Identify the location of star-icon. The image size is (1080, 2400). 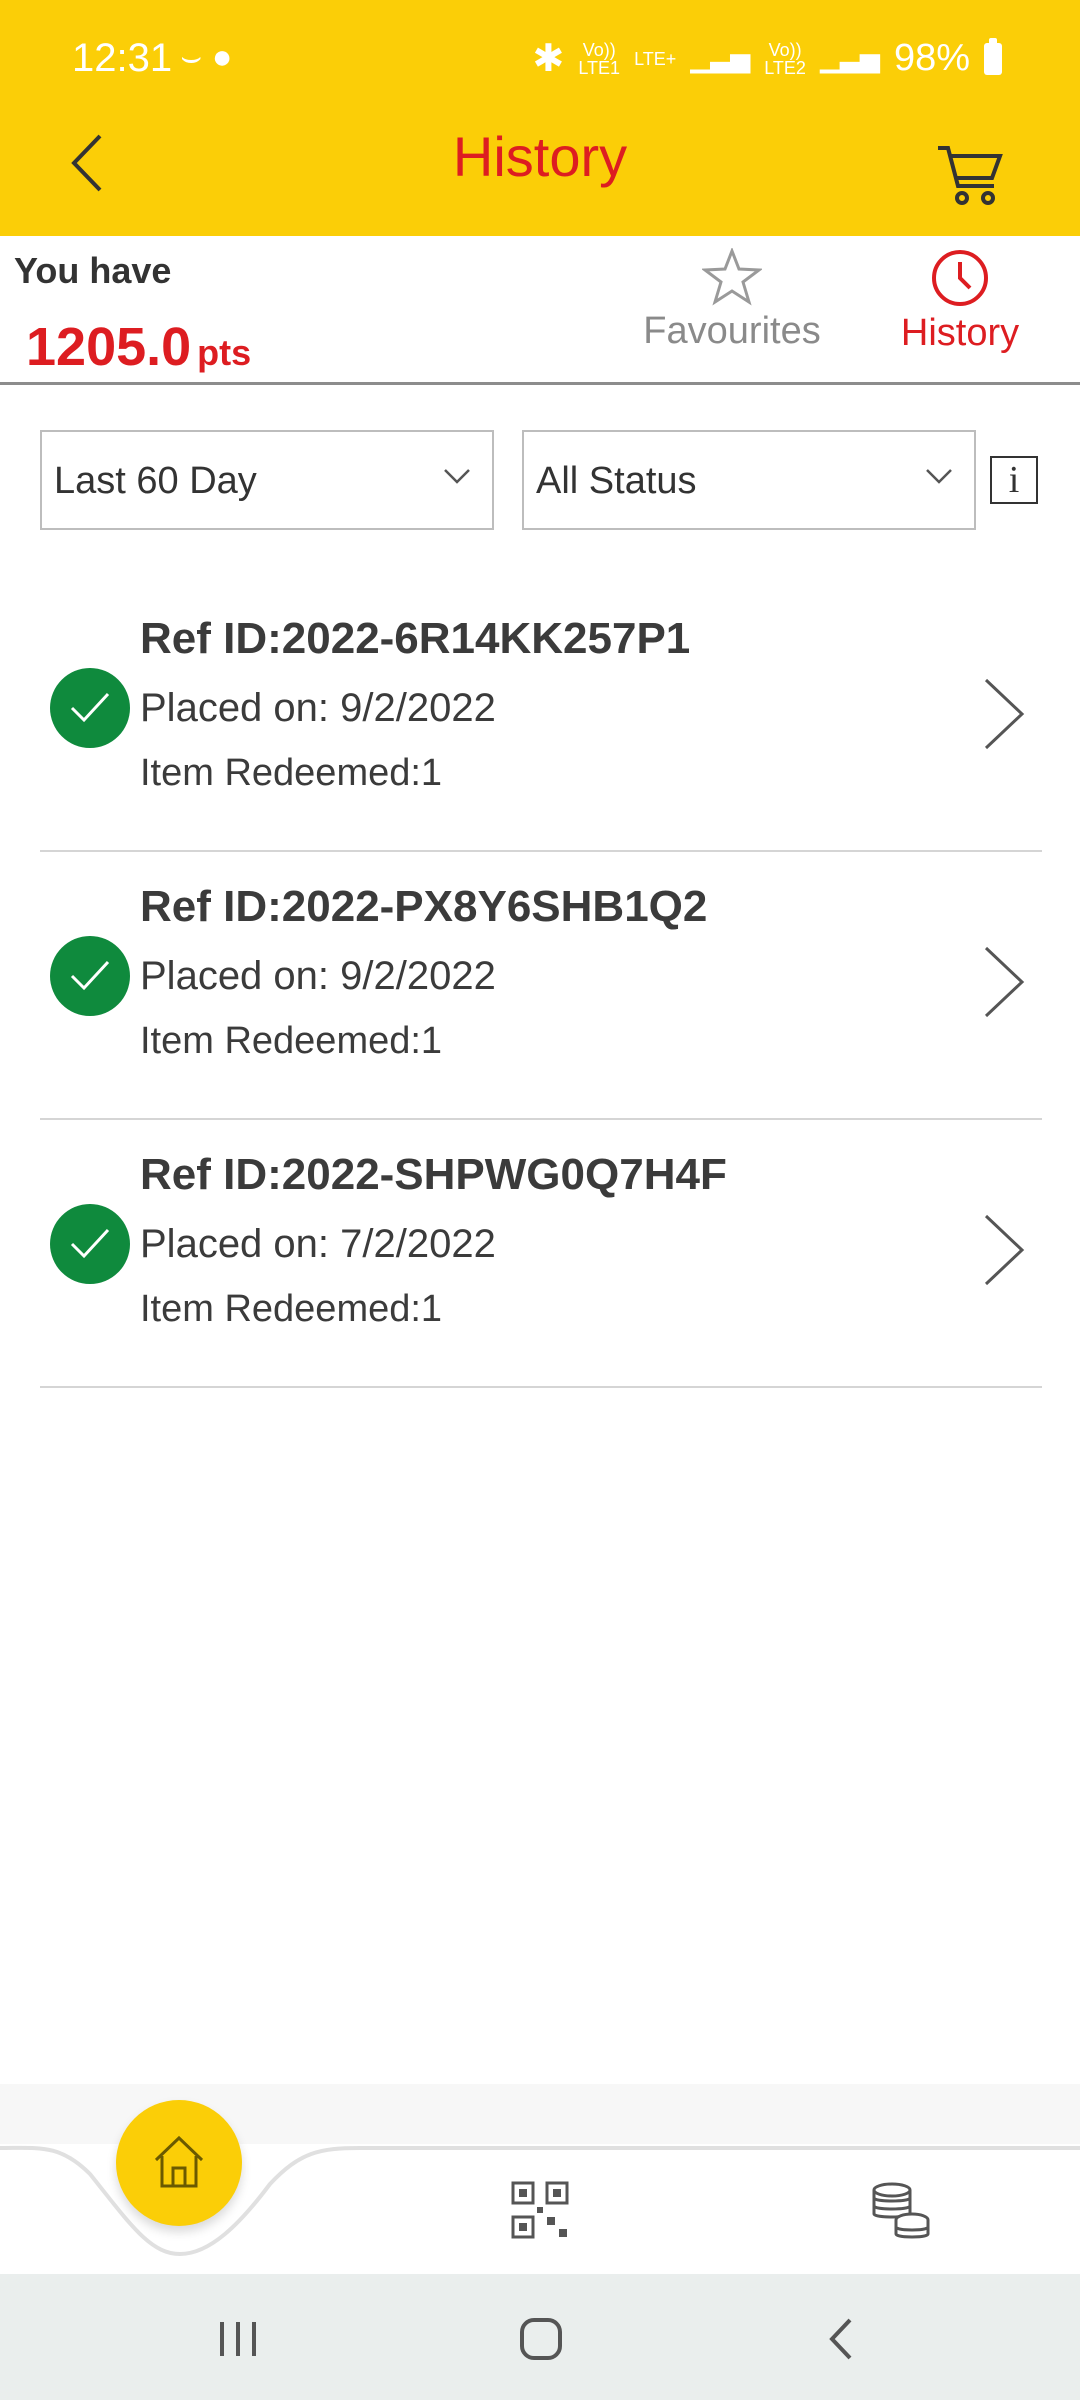
(732, 277).